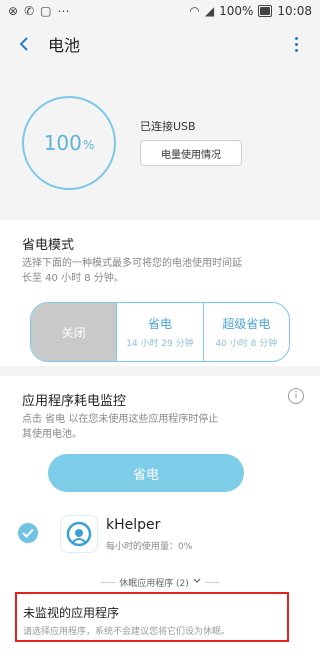 The image size is (320, 657). I want to click on battery-percent-sign: %, so click(88, 145).